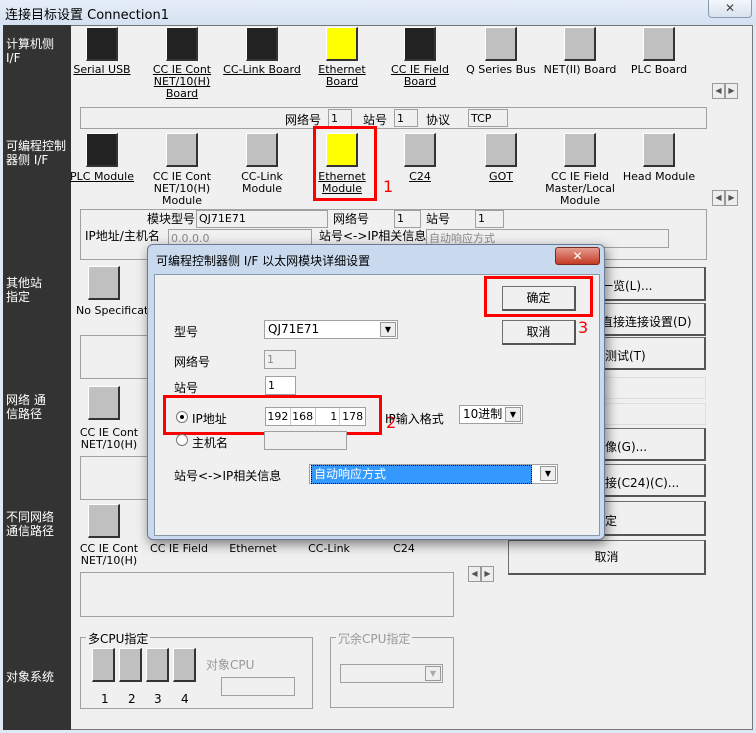 Image resolution: width=756 pixels, height=733 pixels. I want to click on ip-format-select: 10进制 ▼, so click(491, 414).